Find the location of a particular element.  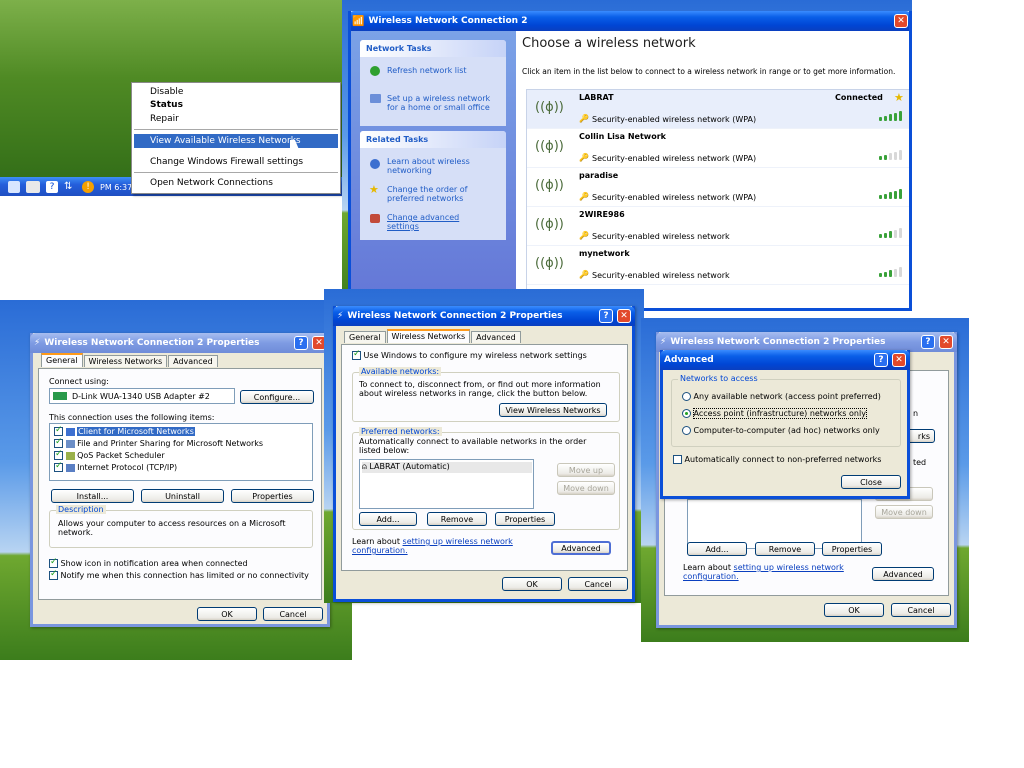

menu-item-firewall: Change Windows Firewall settings is located at coordinates (226, 162).